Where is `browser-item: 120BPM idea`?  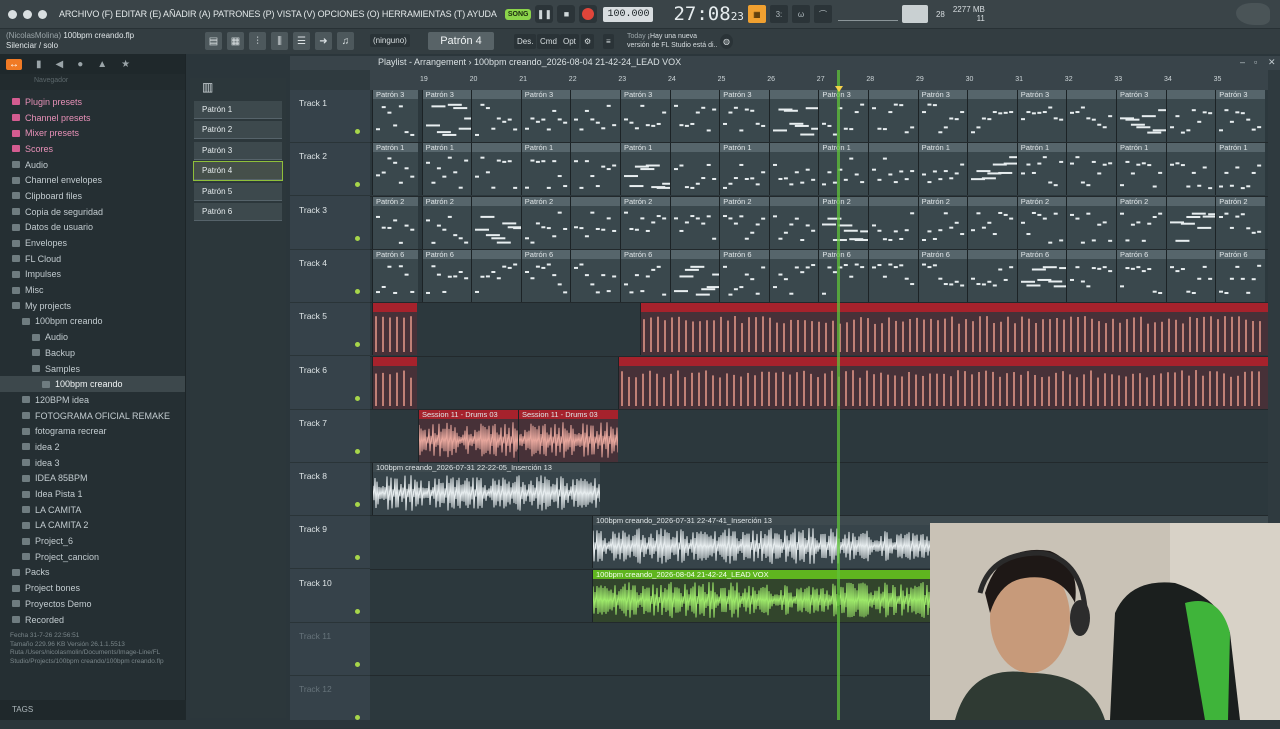 browser-item: 120BPM idea is located at coordinates (92, 400).